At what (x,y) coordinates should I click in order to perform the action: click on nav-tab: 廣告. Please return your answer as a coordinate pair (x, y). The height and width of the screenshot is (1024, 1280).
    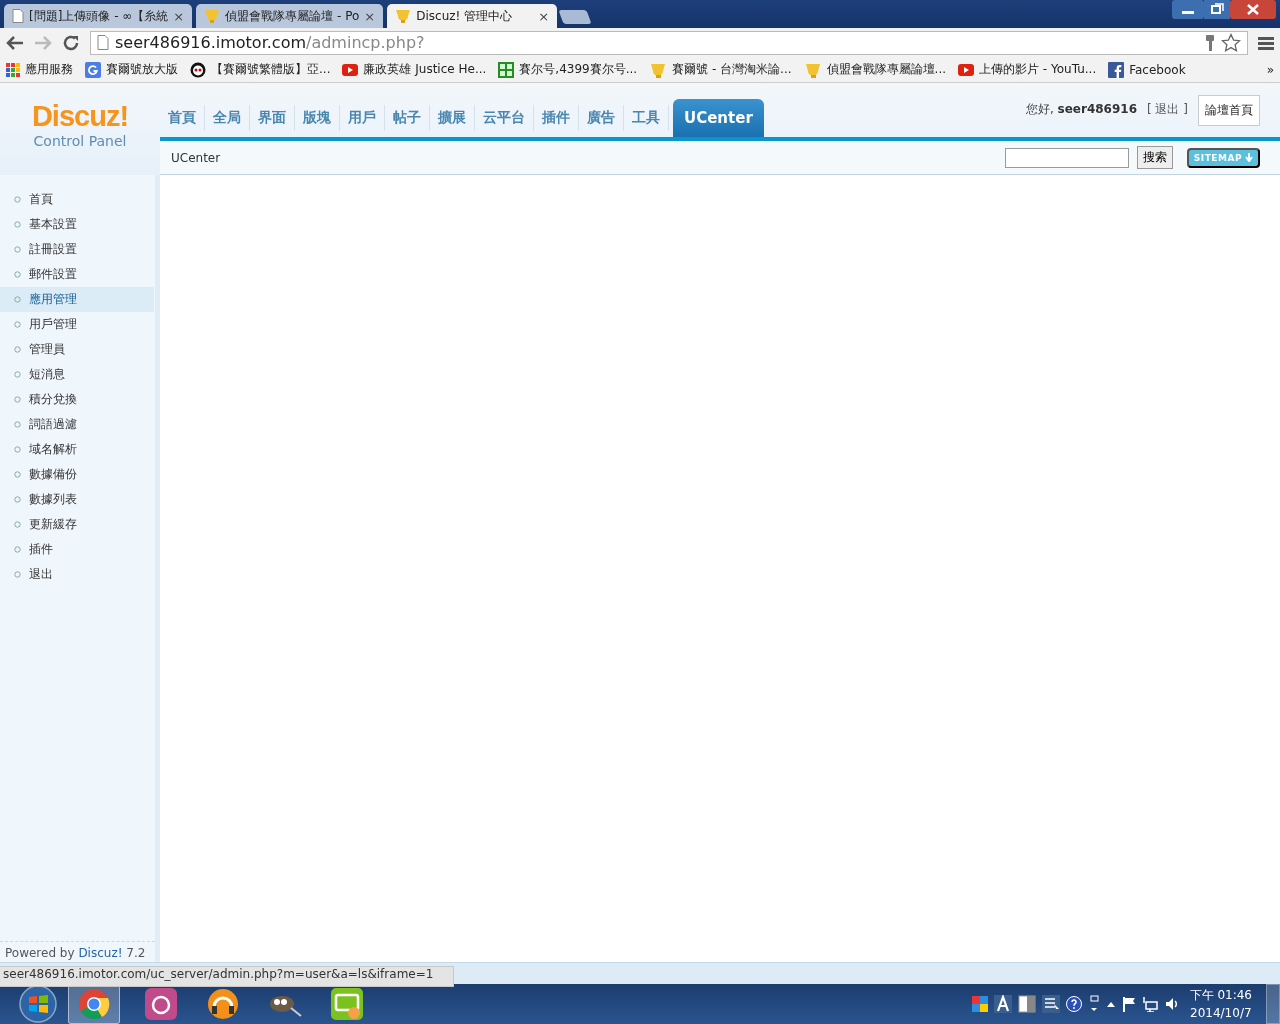
    Looking at the image, I should click on (601, 118).